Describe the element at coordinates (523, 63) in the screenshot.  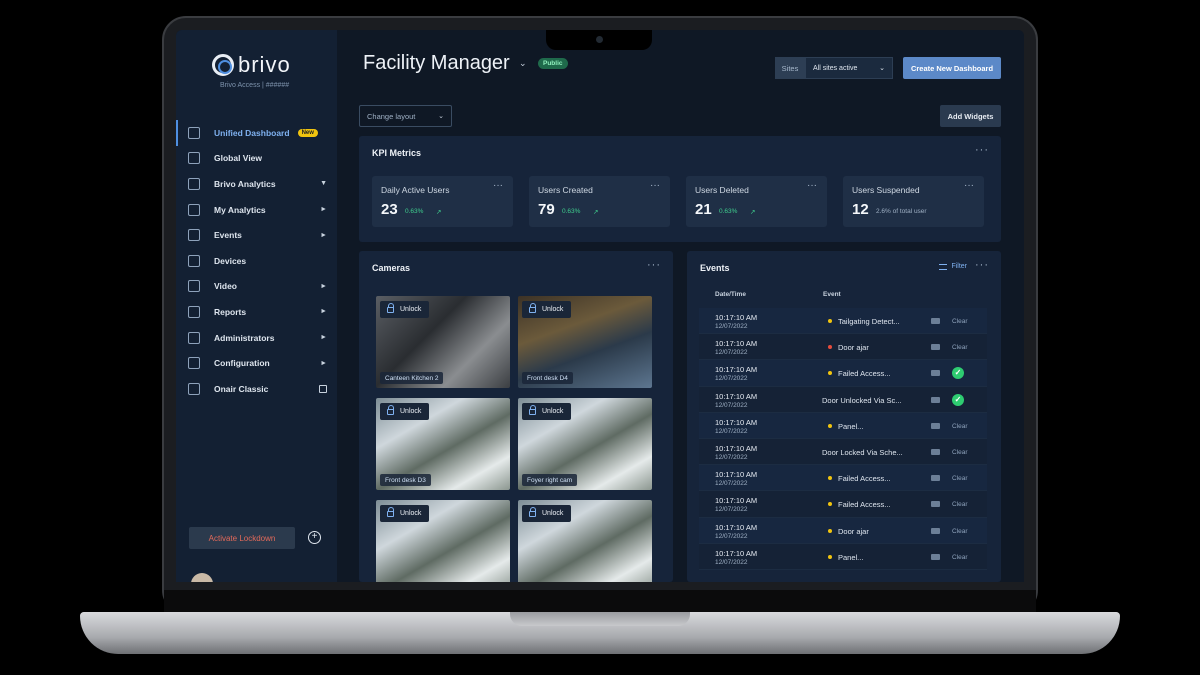
I see `chevron-down-icon: ⌄` at that location.